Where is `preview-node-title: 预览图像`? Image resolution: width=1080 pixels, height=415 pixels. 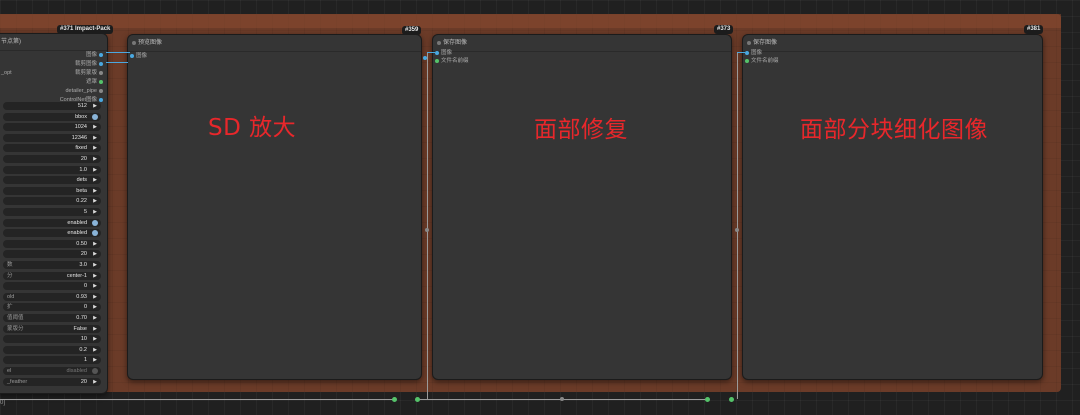
preview-node-title: 预览图像 is located at coordinates (274, 43).